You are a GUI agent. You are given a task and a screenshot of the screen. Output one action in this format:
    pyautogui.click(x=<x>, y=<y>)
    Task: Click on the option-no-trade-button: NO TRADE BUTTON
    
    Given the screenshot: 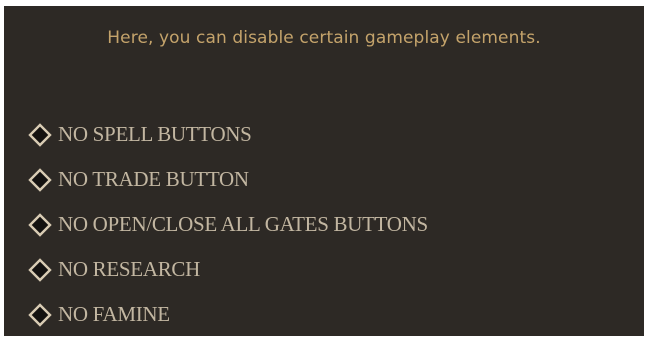 What is the action you would take?
    pyautogui.click(x=228, y=179)
    